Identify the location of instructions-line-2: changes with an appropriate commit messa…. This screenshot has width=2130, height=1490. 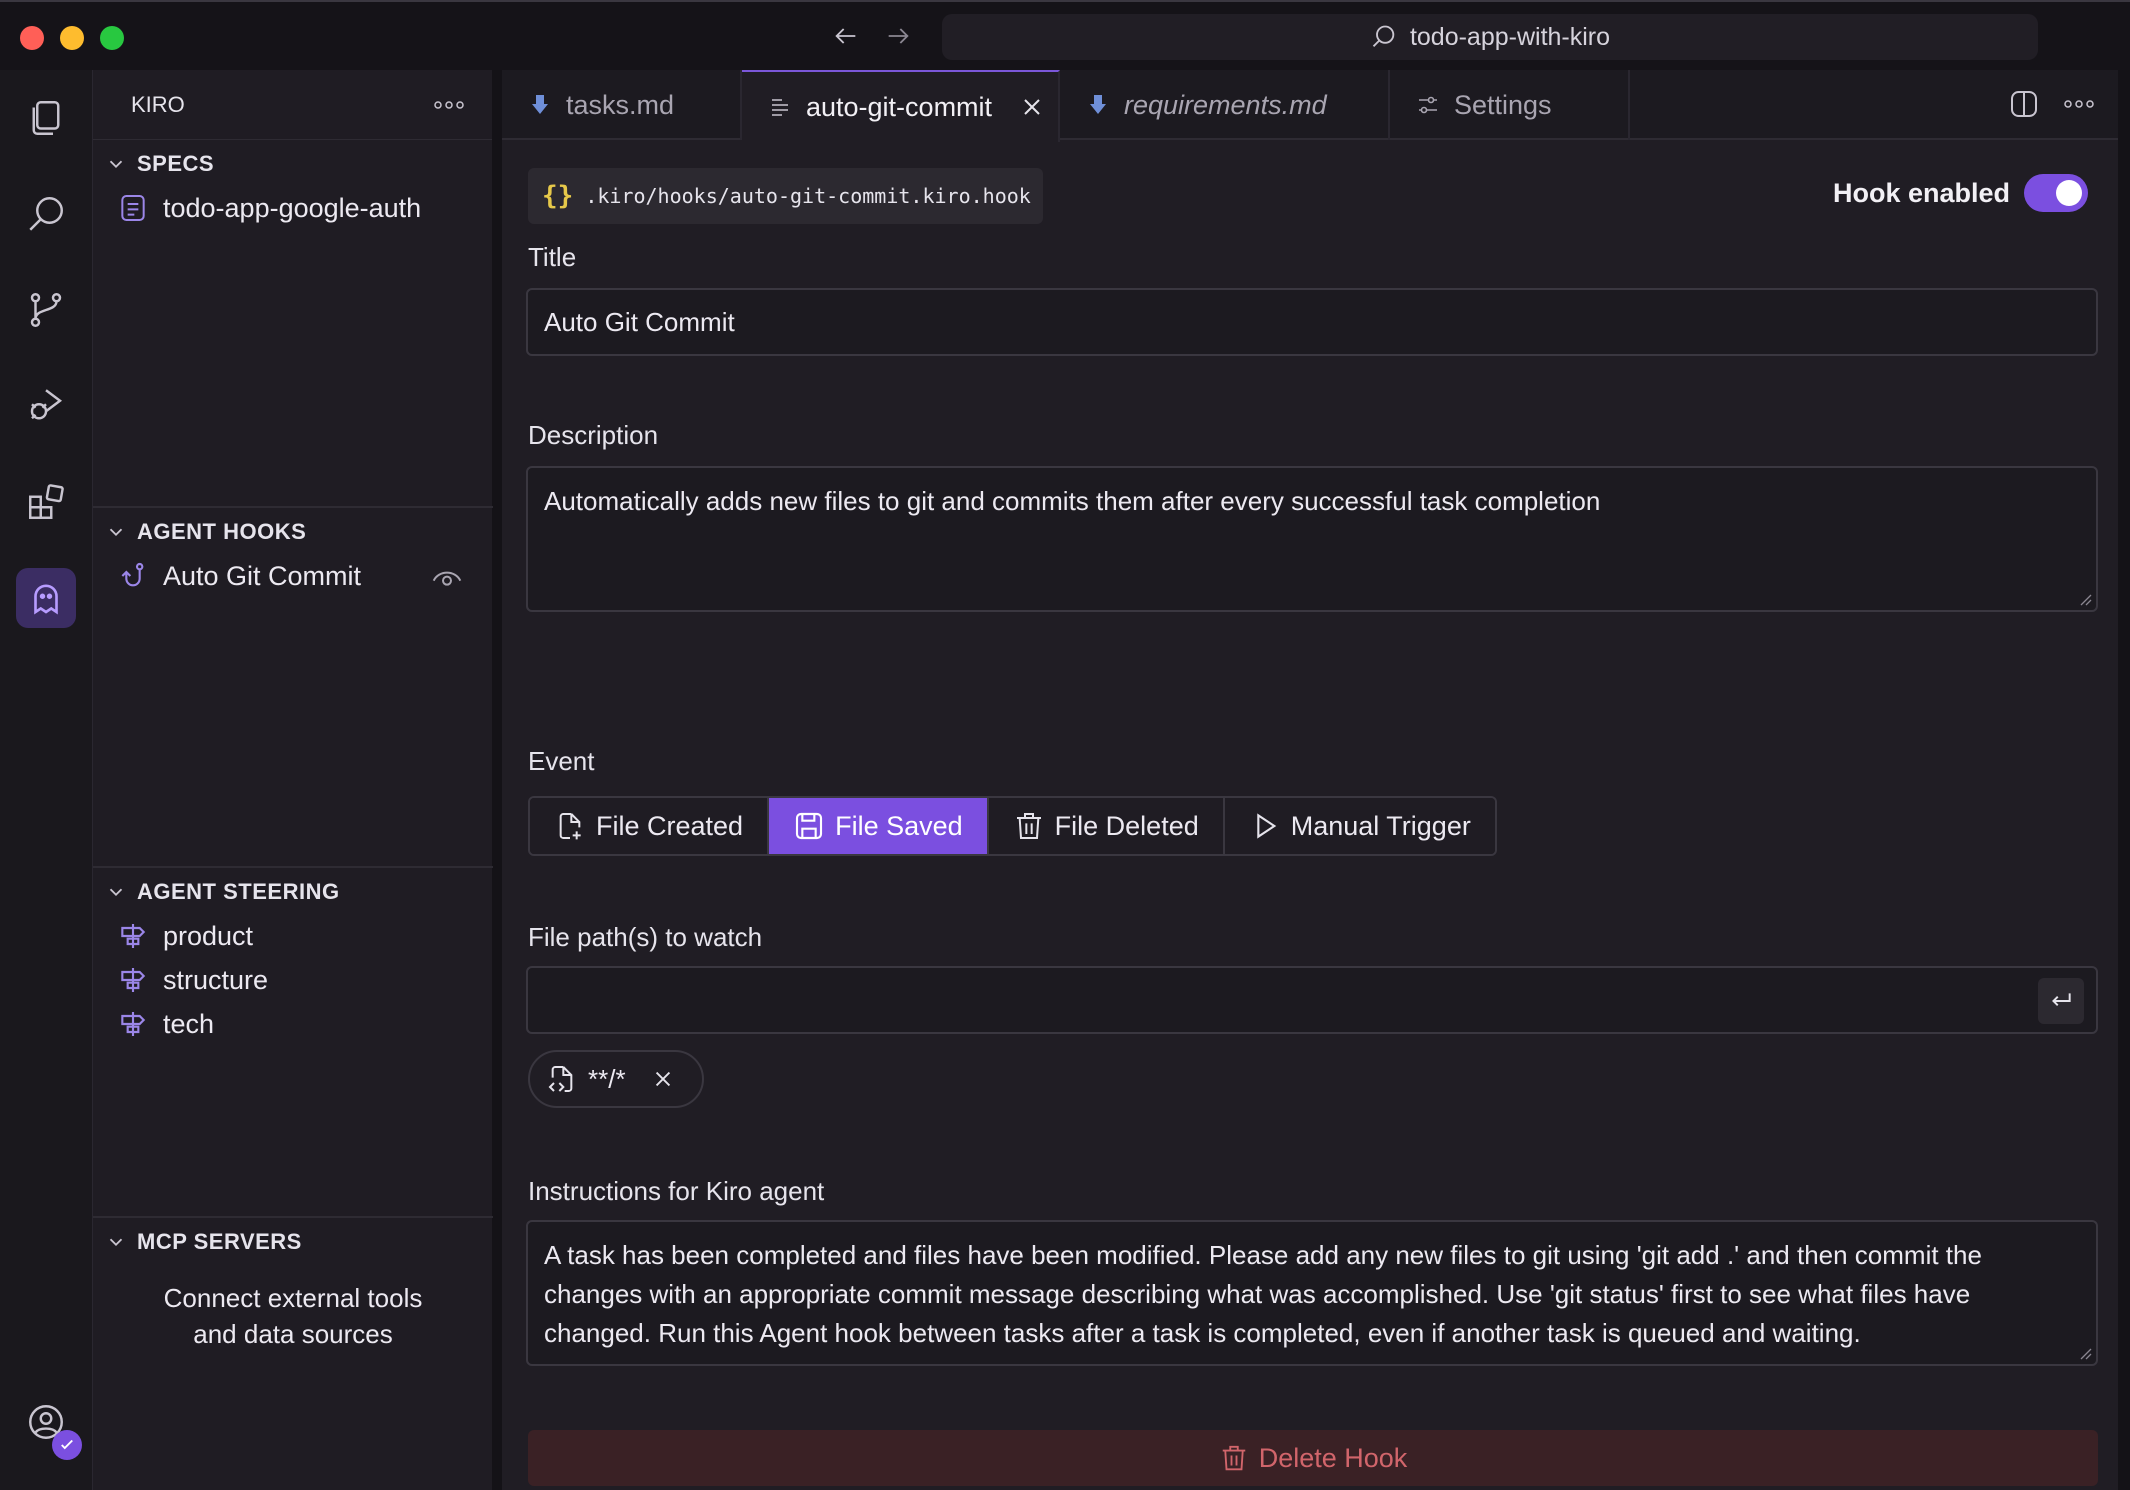
(1257, 1294).